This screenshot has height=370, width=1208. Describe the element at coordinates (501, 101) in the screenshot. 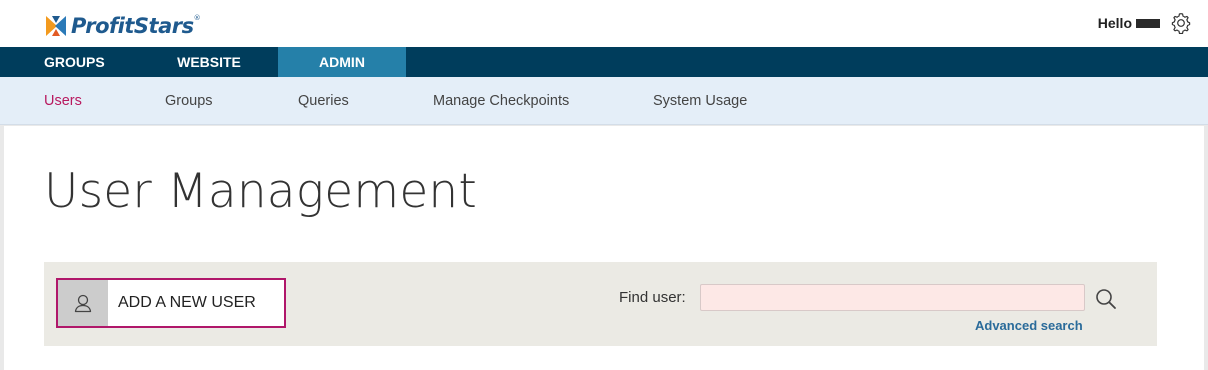

I see `subnav-item-manage-checkpoints: Manage Checkpoints` at that location.